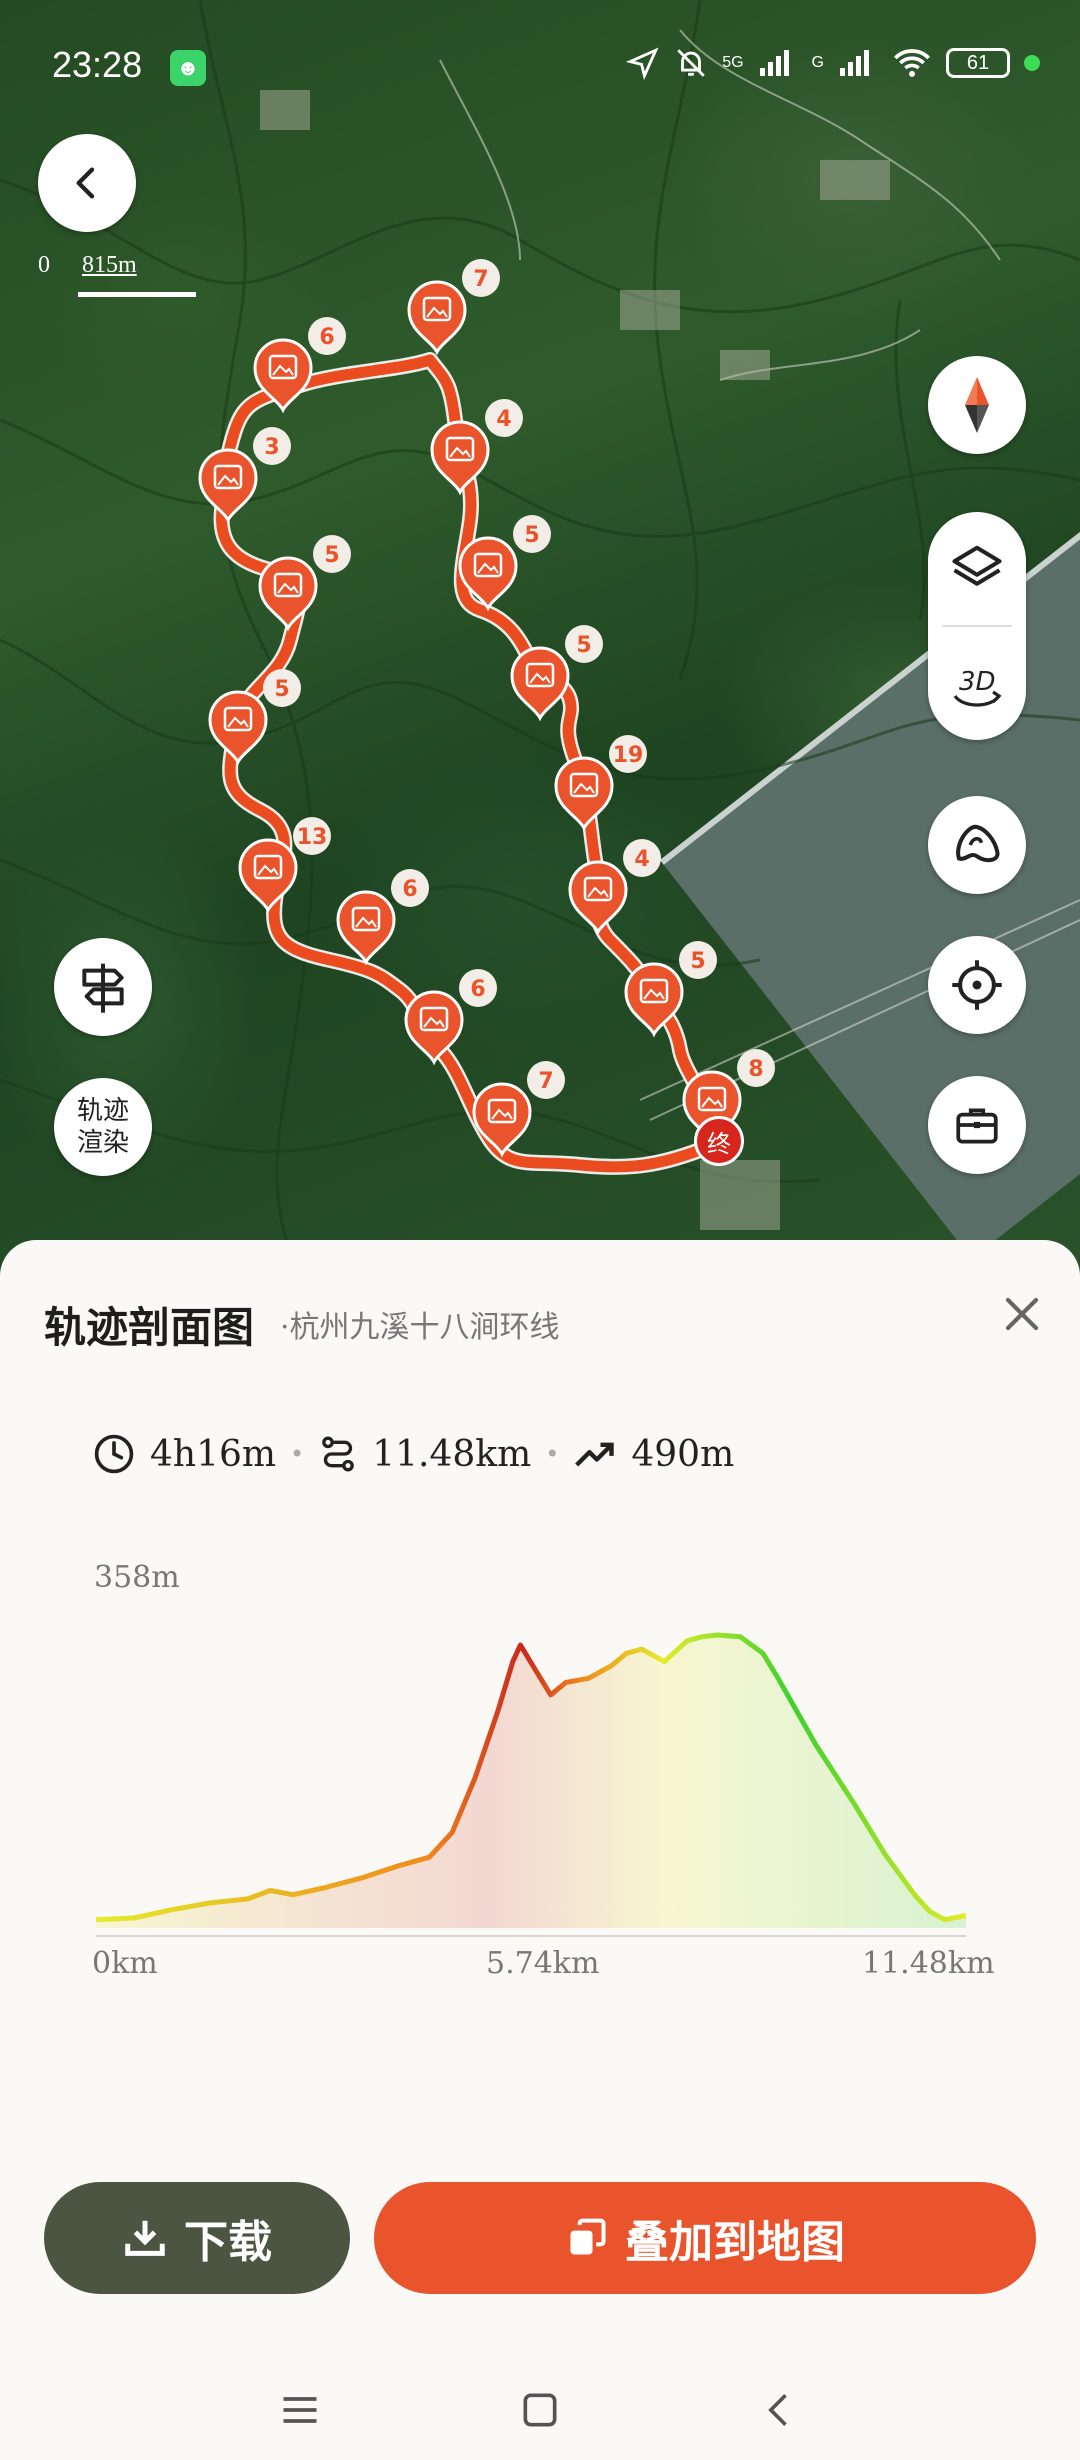  I want to click on nav-menu-button, so click(300, 2410).